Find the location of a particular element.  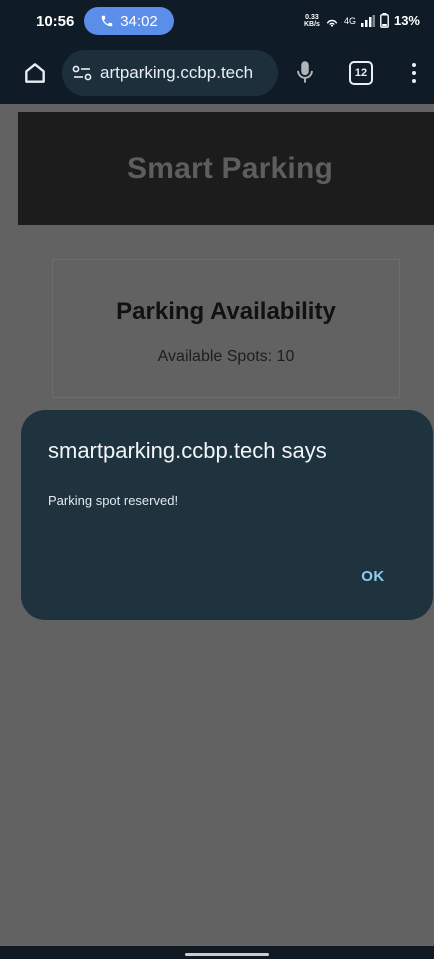

ok-button: OK is located at coordinates (373, 576).